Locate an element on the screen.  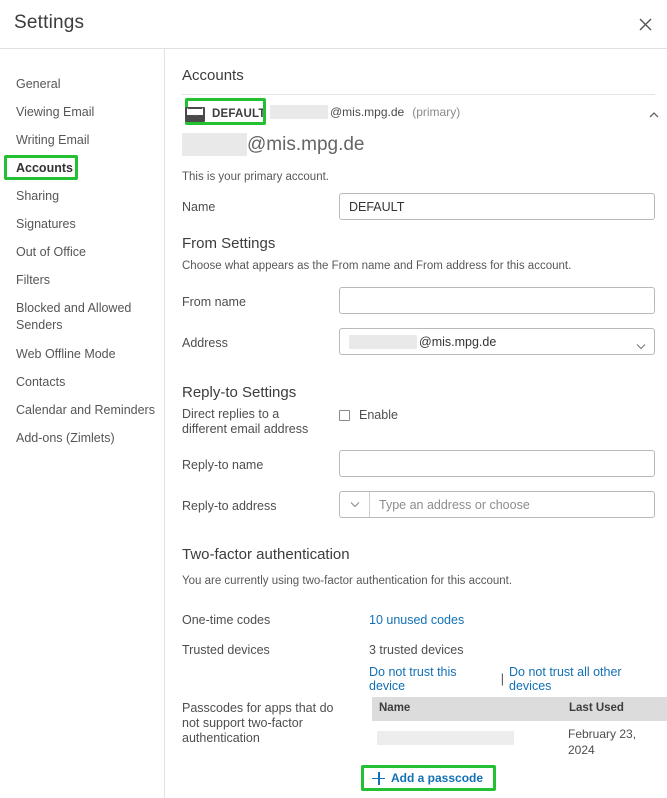
section-heading-two-factor: Two-factor authentication is located at coordinates (266, 554).